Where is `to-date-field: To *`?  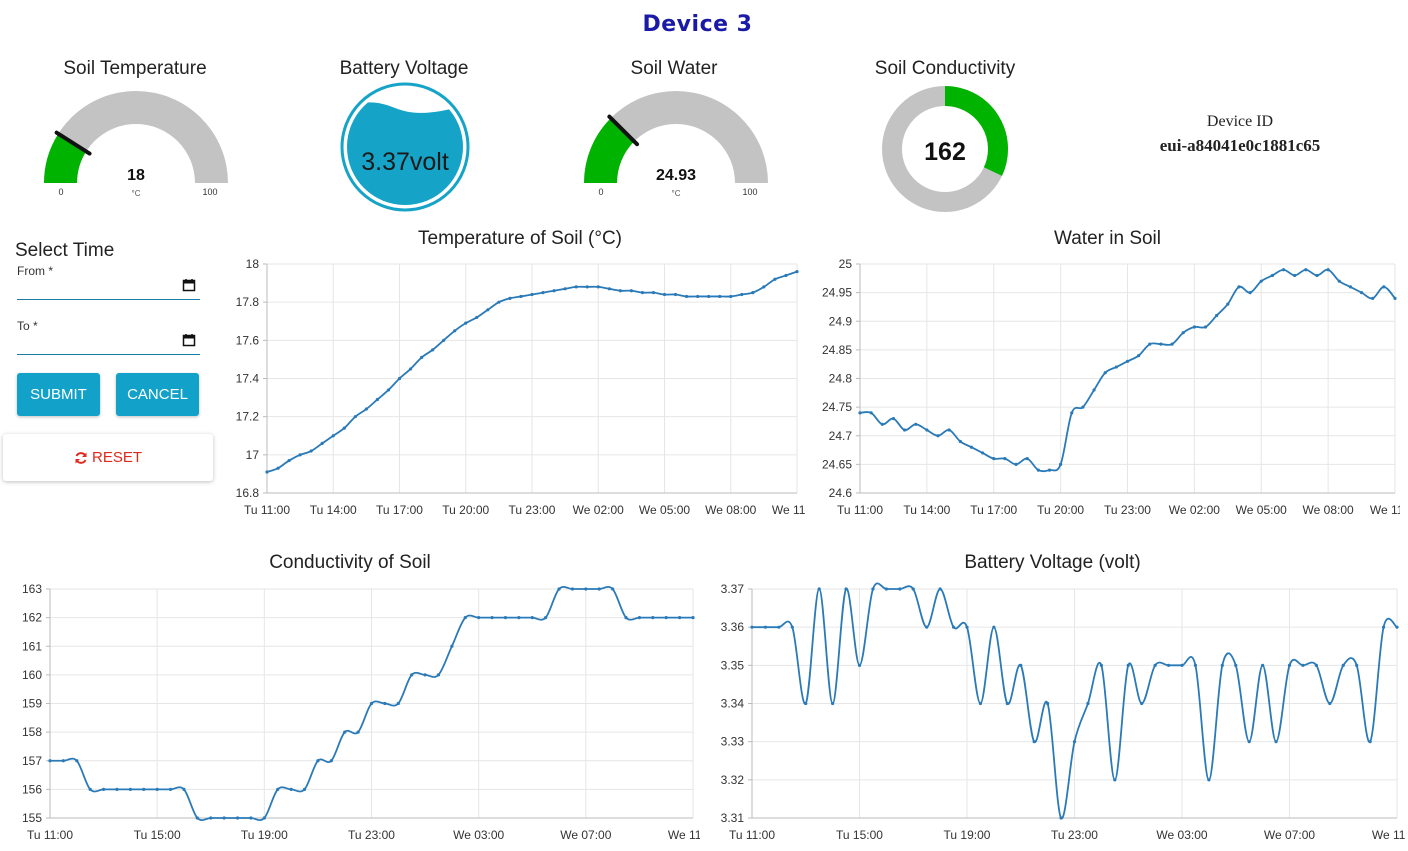 to-date-field: To * is located at coordinates (108, 337).